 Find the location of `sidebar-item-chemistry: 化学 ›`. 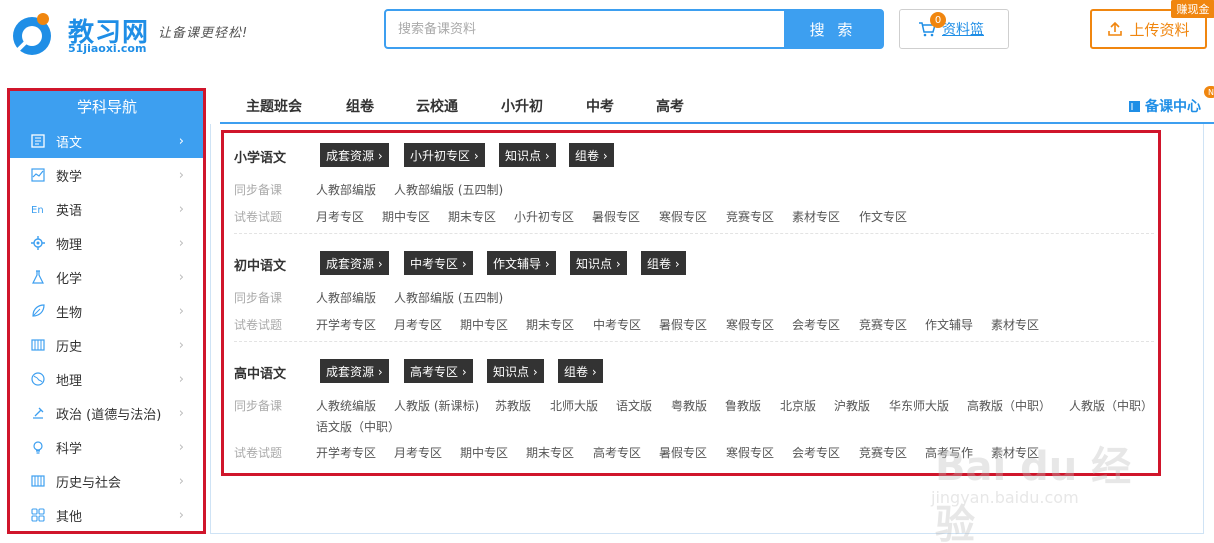

sidebar-item-chemistry: 化学 › is located at coordinates (107, 277).